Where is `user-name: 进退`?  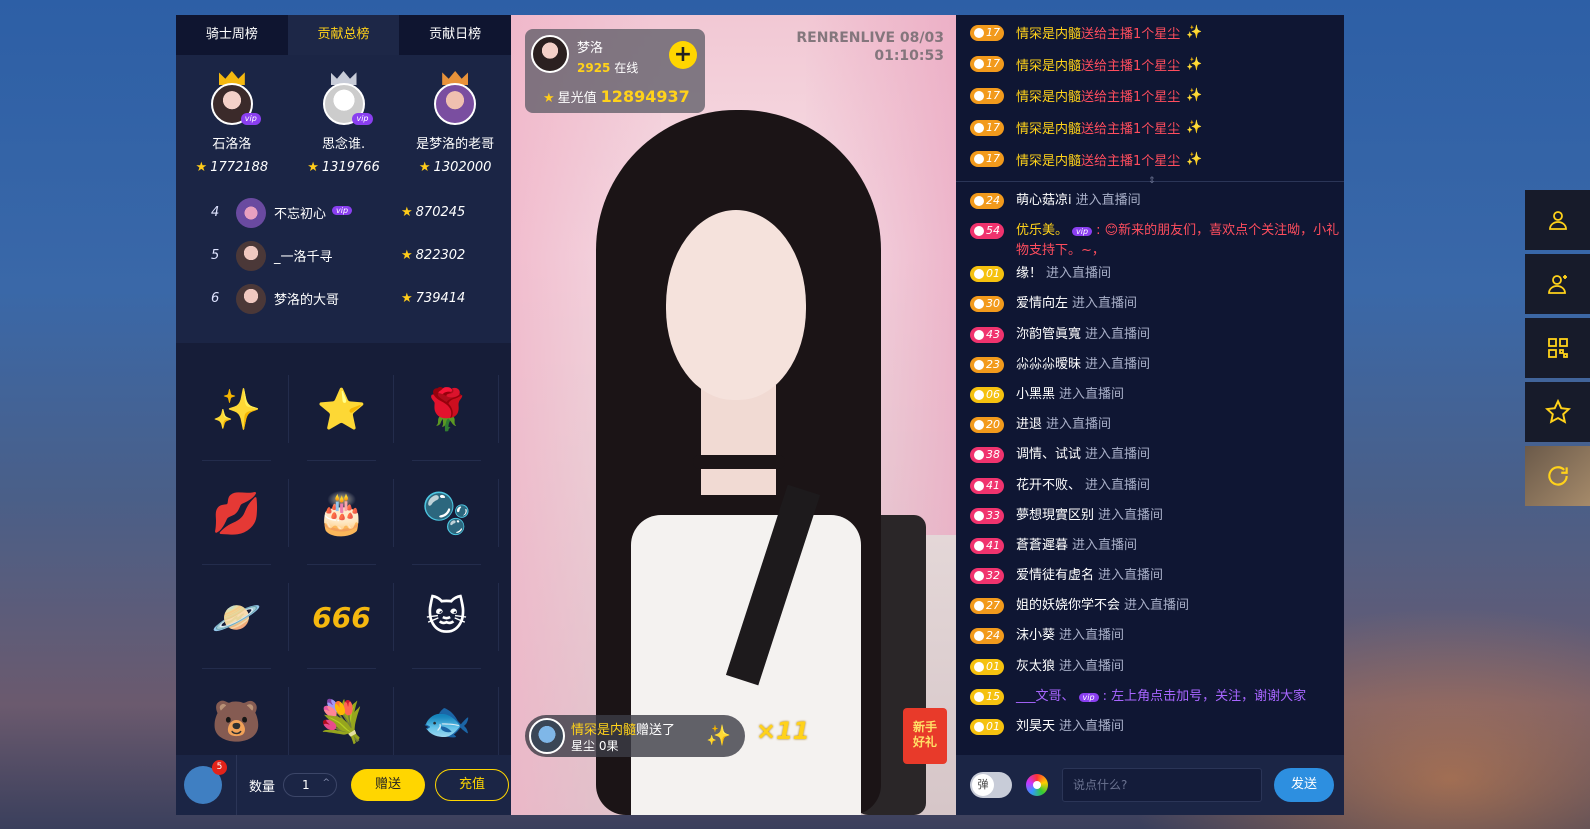 user-name: 进退 is located at coordinates (1029, 424).